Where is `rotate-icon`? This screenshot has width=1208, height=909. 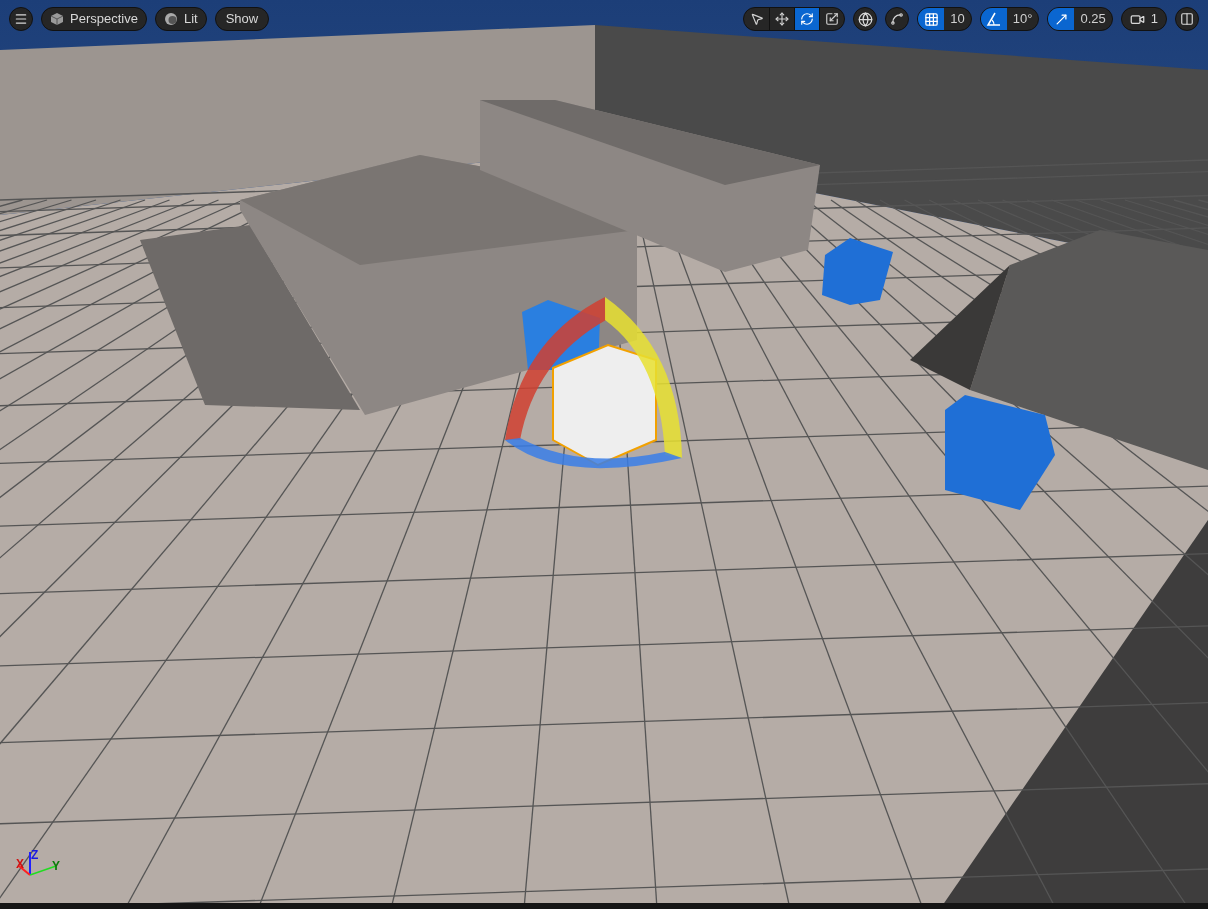 rotate-icon is located at coordinates (807, 19).